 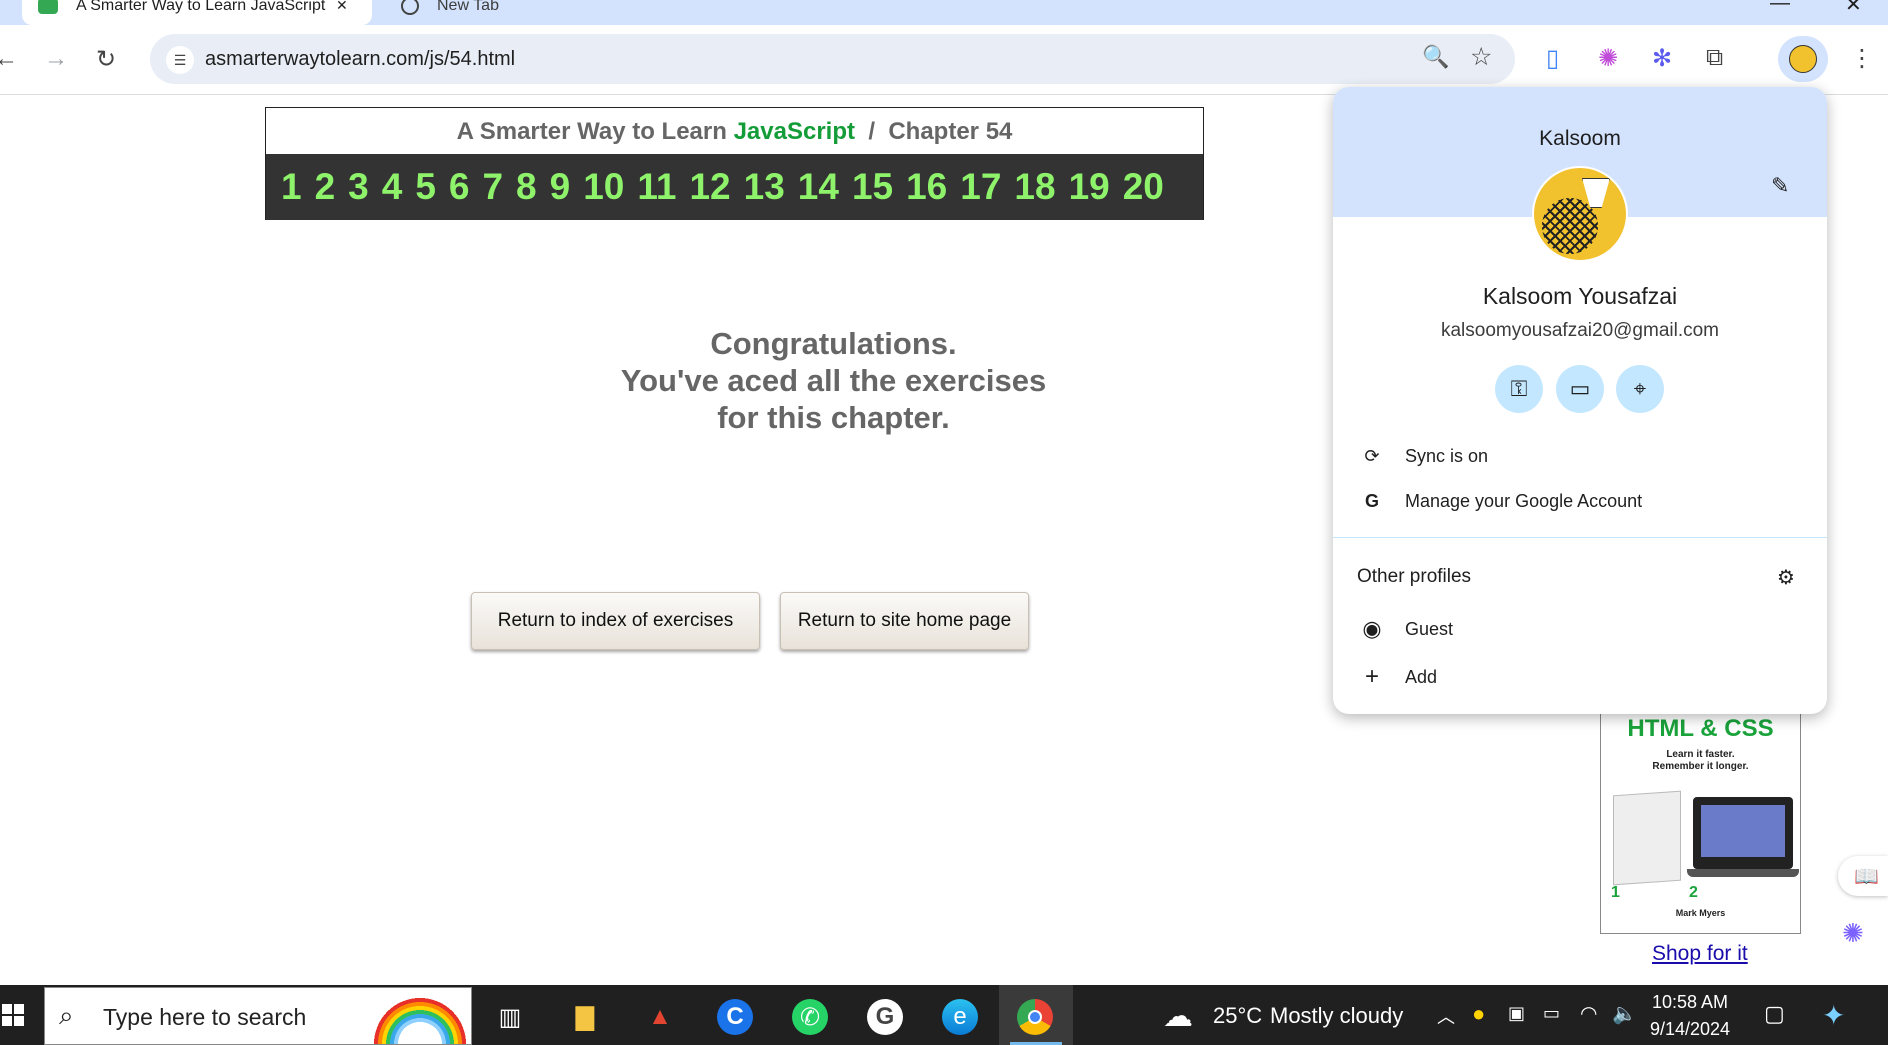 What do you see at coordinates (1863, 876) in the screenshot?
I see `reading-mode-icon: 📖` at bounding box center [1863, 876].